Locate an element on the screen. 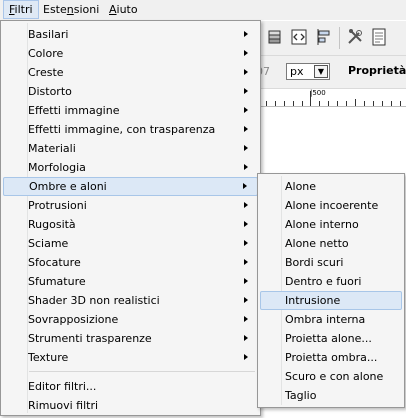  submenu-item-alone-netto: Alone netto is located at coordinates (331, 243).